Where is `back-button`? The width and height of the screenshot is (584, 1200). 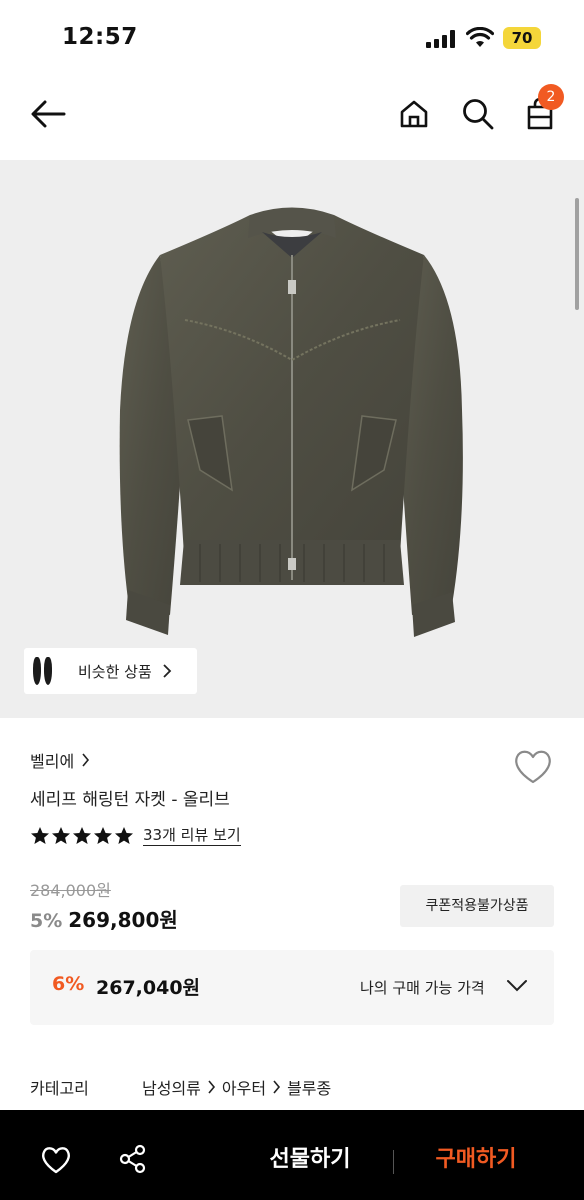 back-button is located at coordinates (48, 114).